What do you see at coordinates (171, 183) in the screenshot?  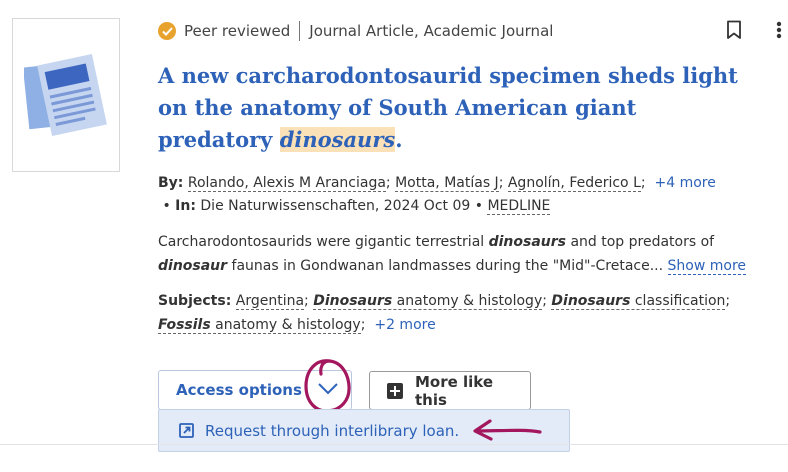 I see `by-label: By:` at bounding box center [171, 183].